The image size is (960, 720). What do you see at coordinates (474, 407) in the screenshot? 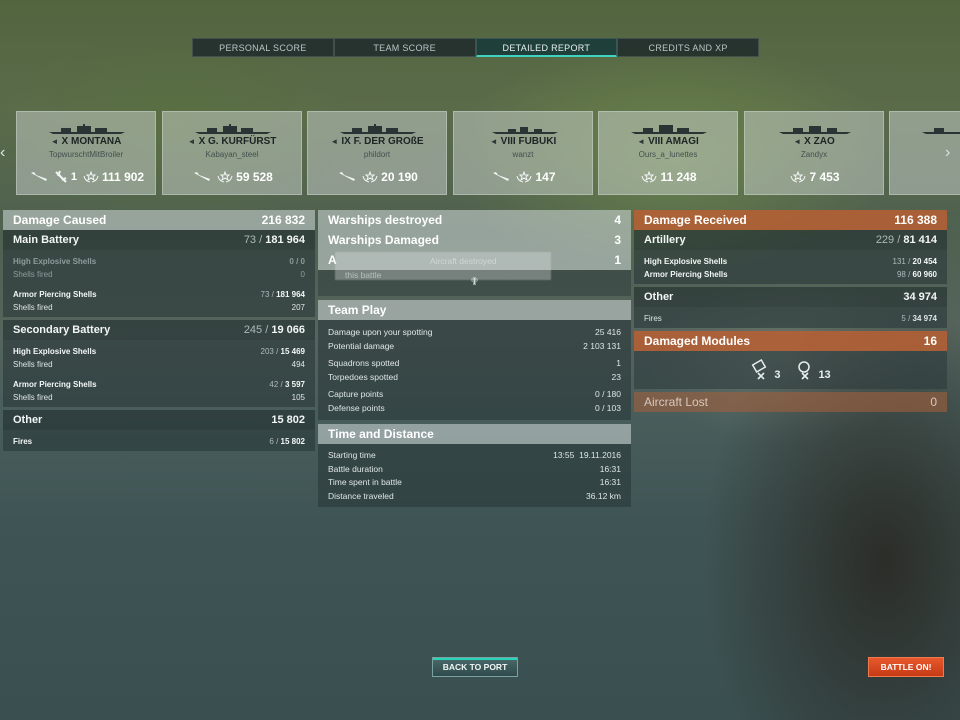
I see `team-play-row: Defense points 0 / 103` at bounding box center [474, 407].